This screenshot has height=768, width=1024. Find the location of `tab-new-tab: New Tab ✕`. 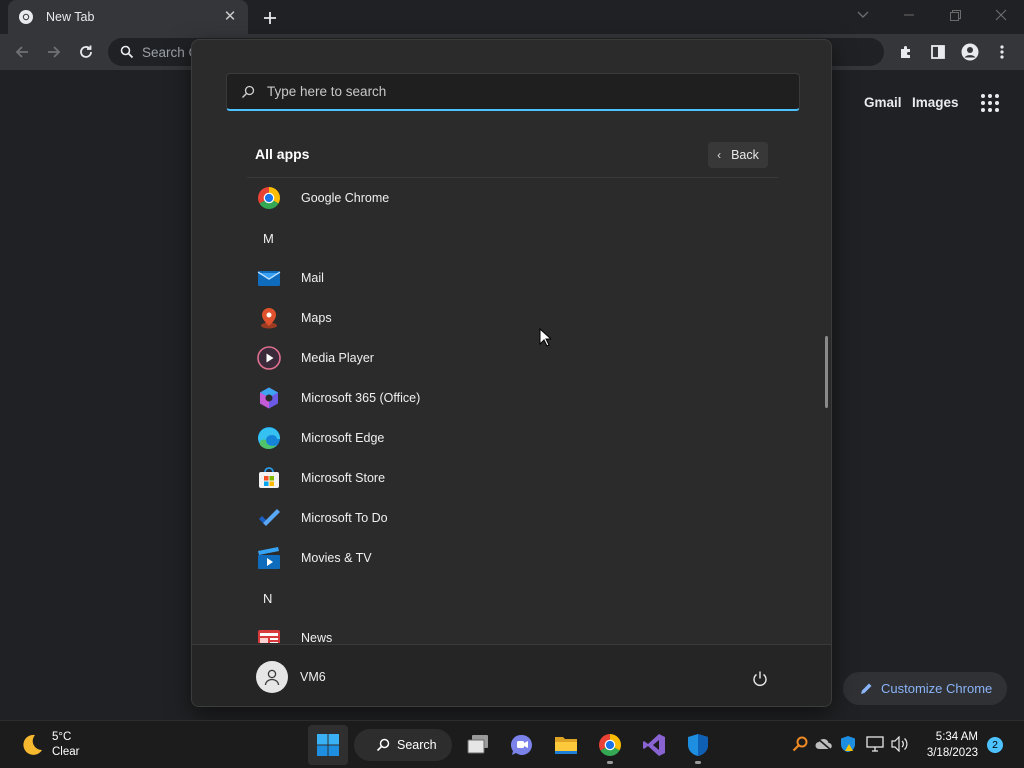

tab-new-tab: New Tab ✕ is located at coordinates (128, 17).